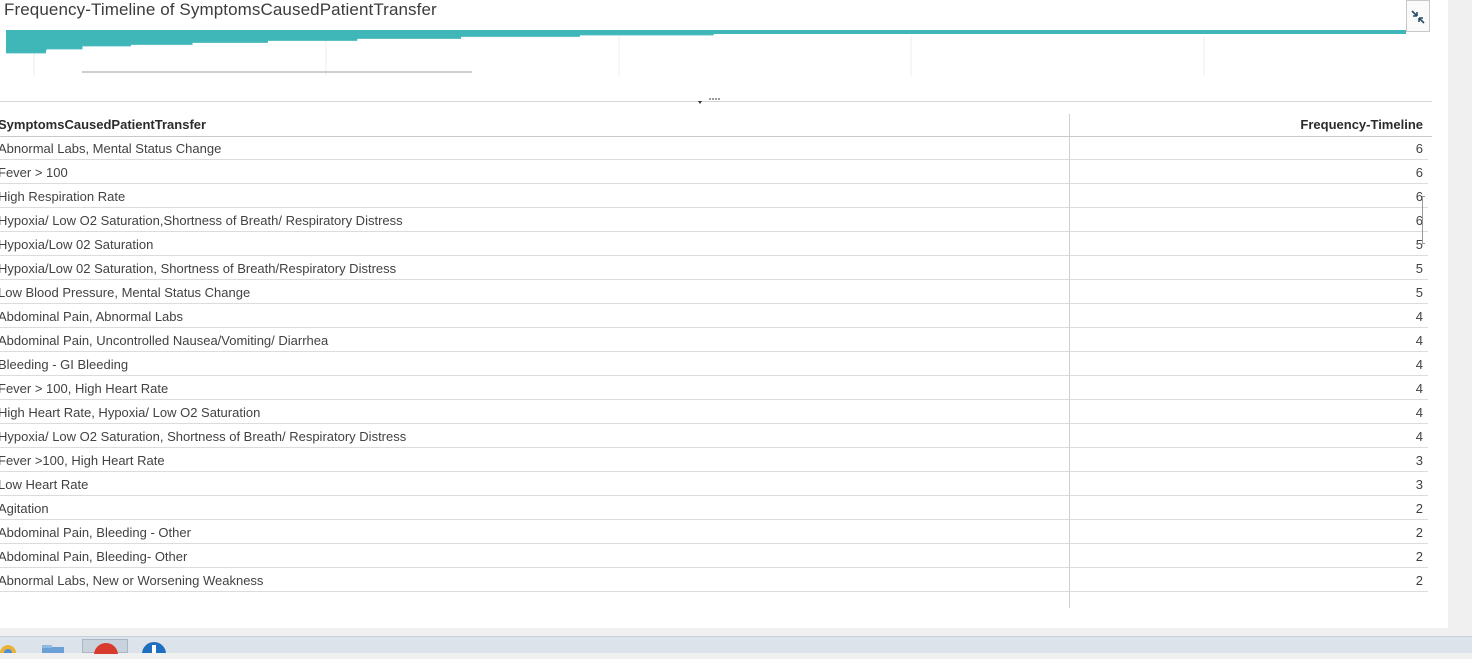 The width and height of the screenshot is (1472, 659). Describe the element at coordinates (94, 556) in the screenshot. I see `symptom-cell: Abdominal Pain, Bleeding- Other` at that location.